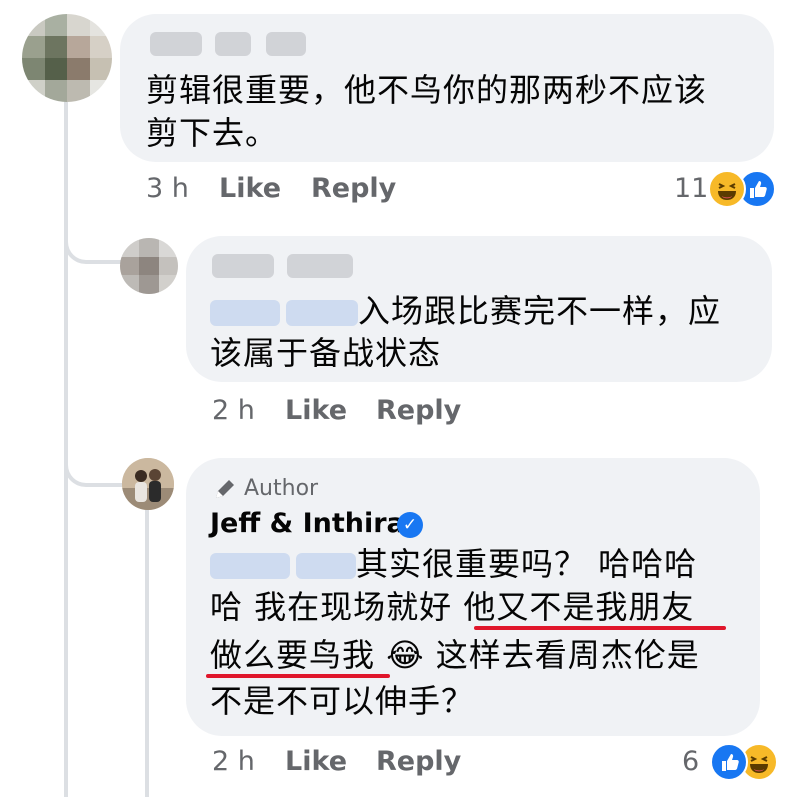 The image size is (800, 797). I want to click on comment-text: 该属于备战状态, so click(326, 353).